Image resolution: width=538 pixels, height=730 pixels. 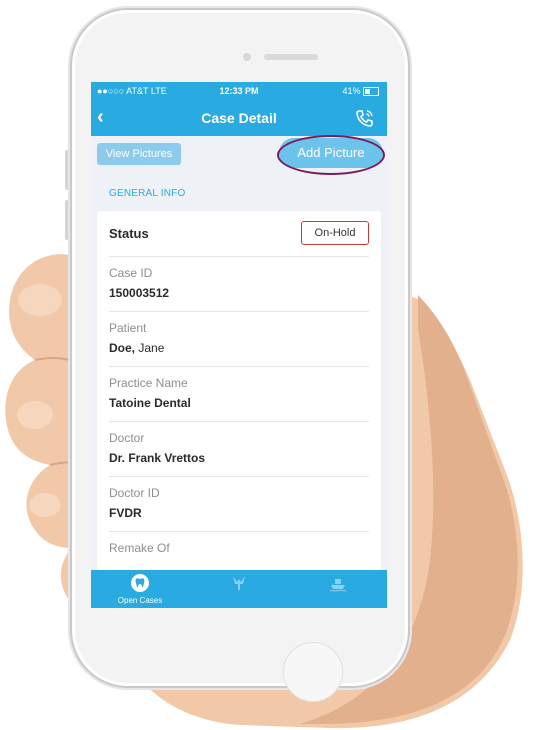 What do you see at coordinates (239, 583) in the screenshot?
I see `implant-icon` at bounding box center [239, 583].